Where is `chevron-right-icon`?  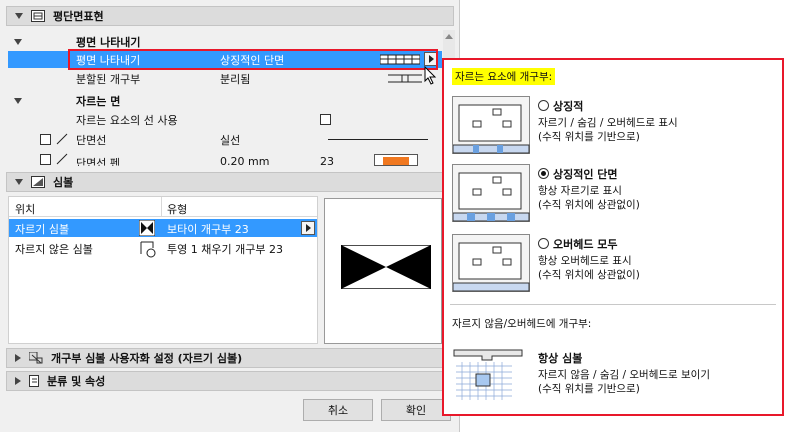 chevron-right-icon is located at coordinates (308, 228).